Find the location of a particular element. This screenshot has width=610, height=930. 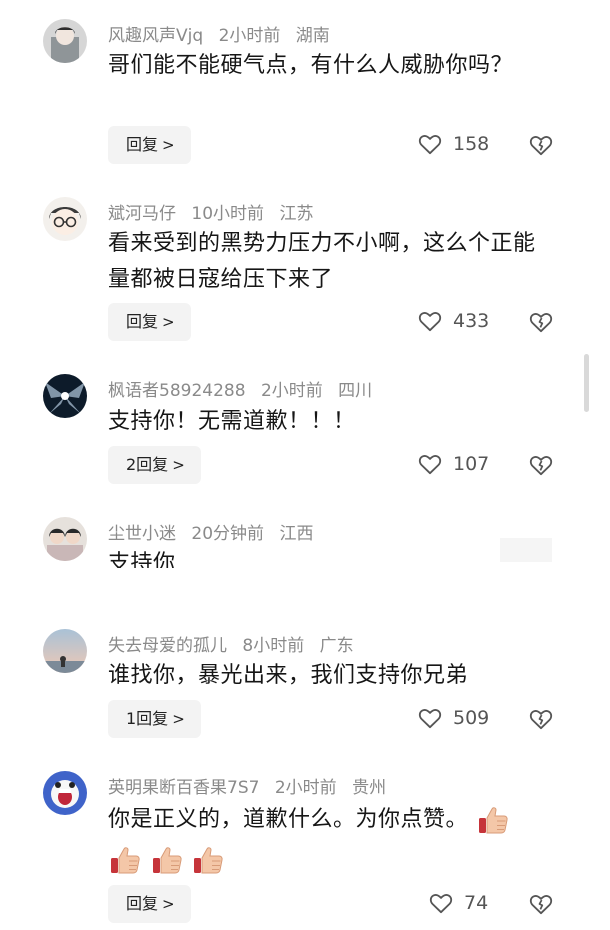

comment-time: 20分钟前 is located at coordinates (228, 534).